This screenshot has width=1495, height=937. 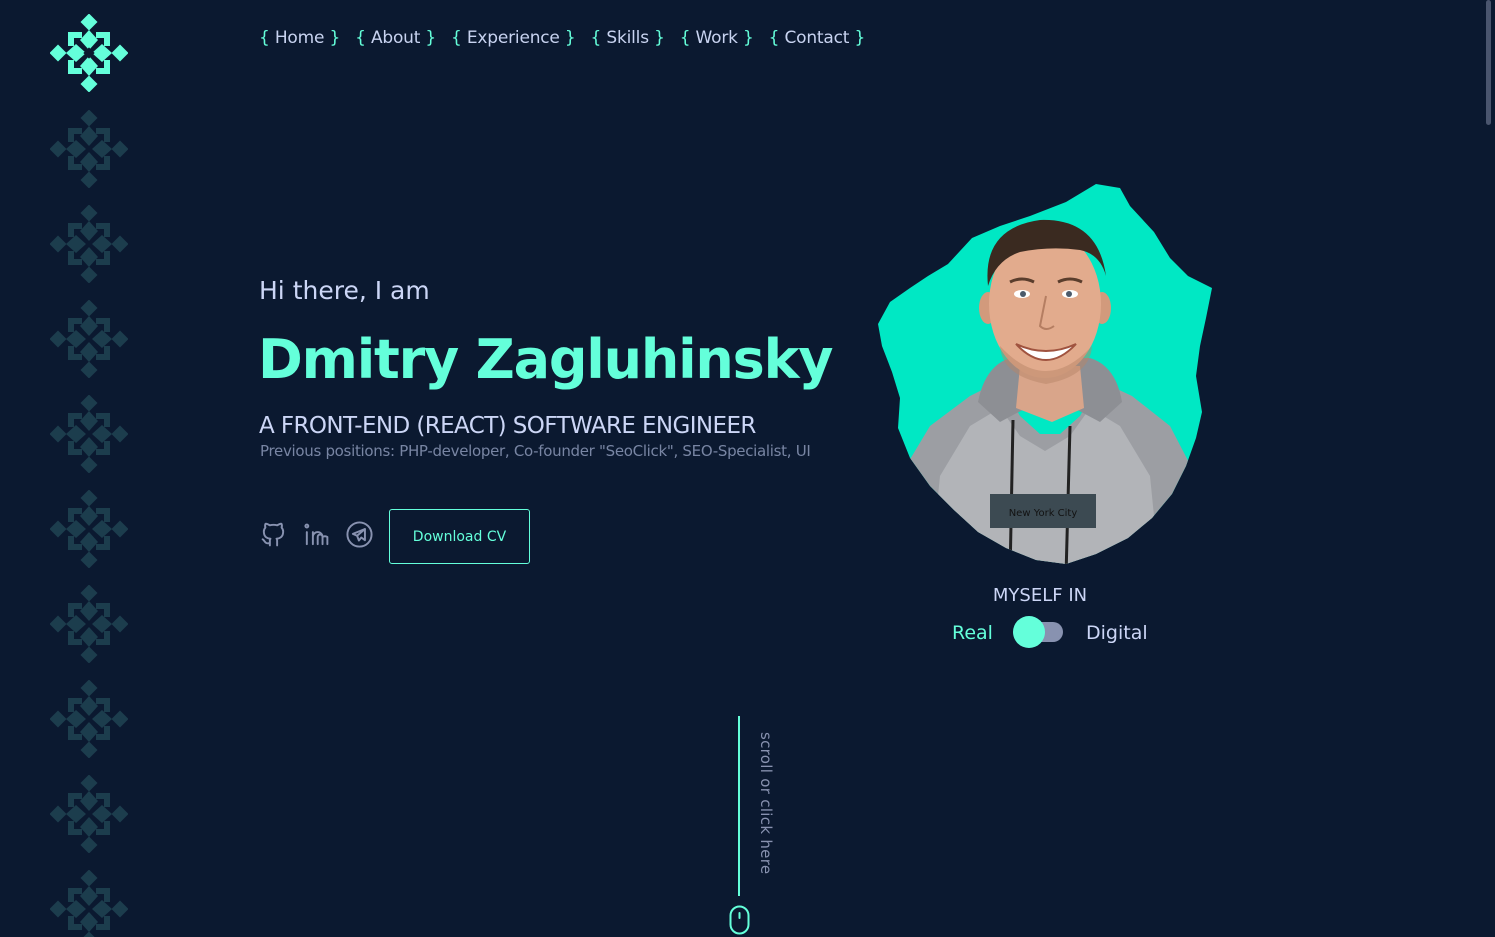 I want to click on nav-work: { Work }, so click(x=717, y=38).